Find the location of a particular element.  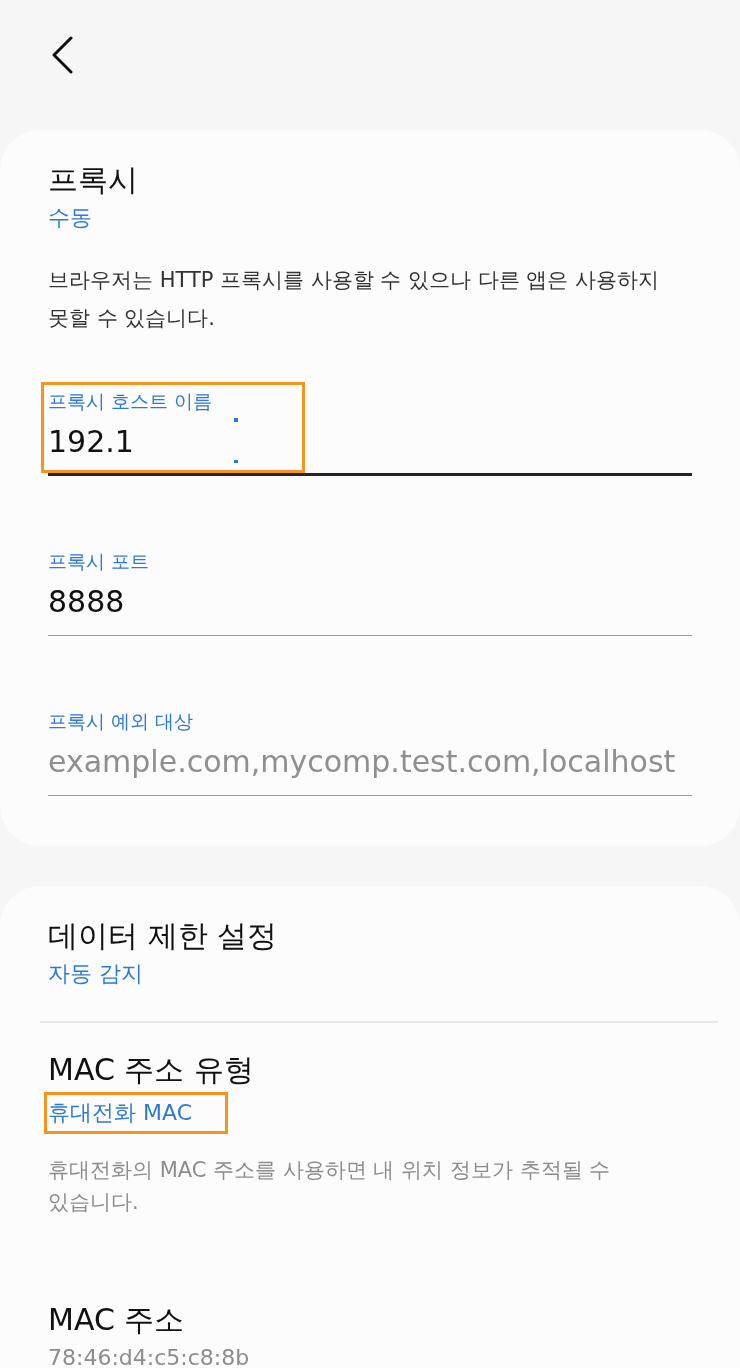

text-field: 프록시 예외 대상 example.com,mycomp.test.com,localhost is located at coordinates (370, 752).